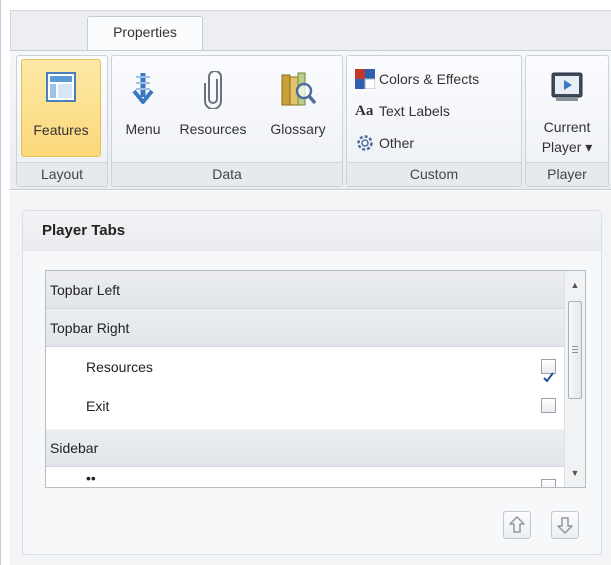 This screenshot has width=611, height=565. I want to click on row-label: Exit, so click(98, 406).